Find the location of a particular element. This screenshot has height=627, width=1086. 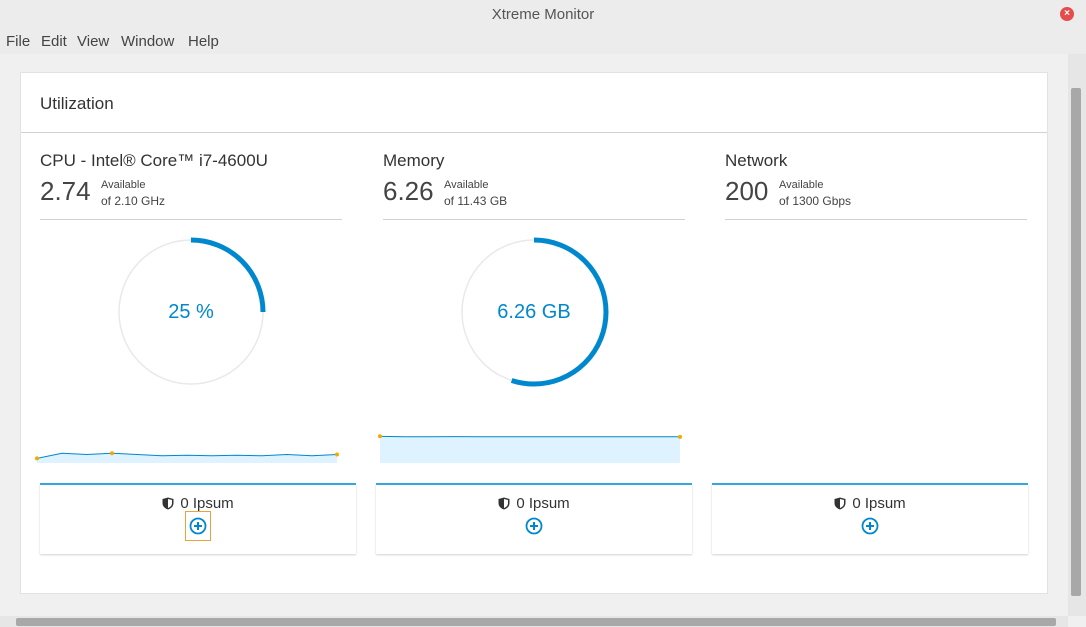

network-footer-card: 0 Ipsum is located at coordinates (870, 518).